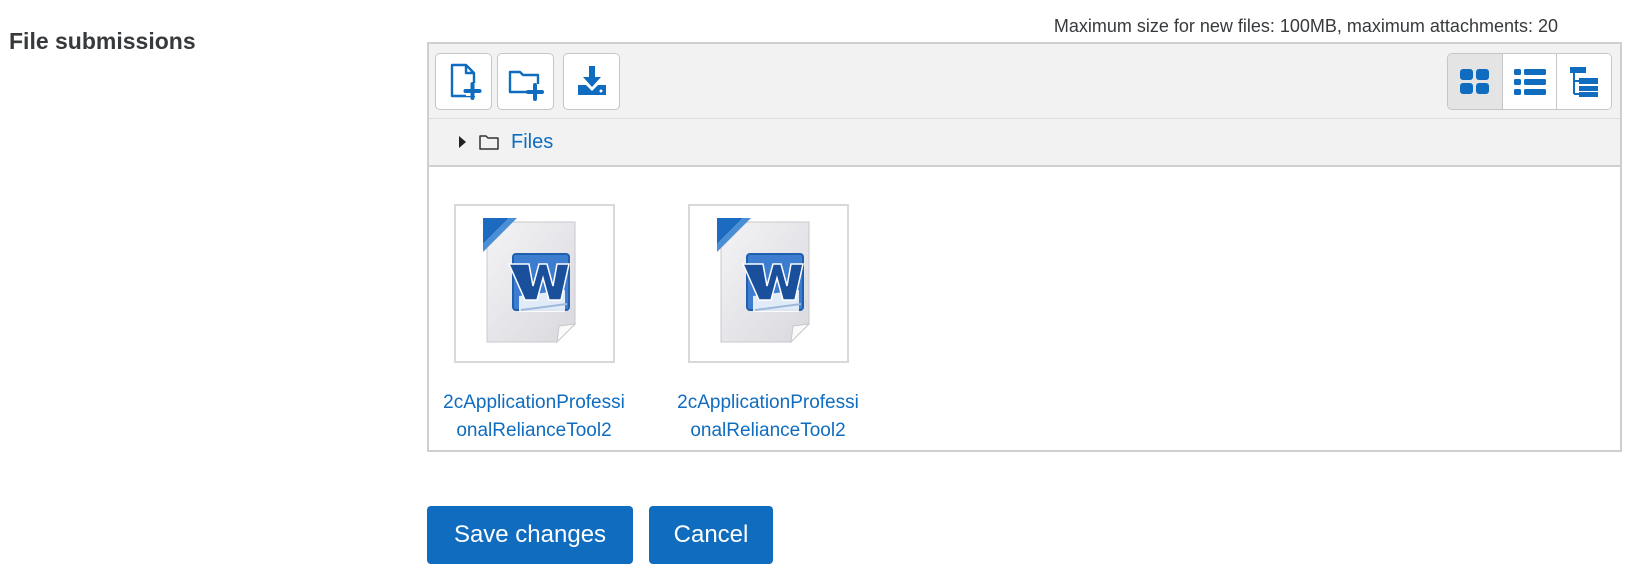 This screenshot has height=576, width=1632. I want to click on view-tree-button, so click(1584, 81).